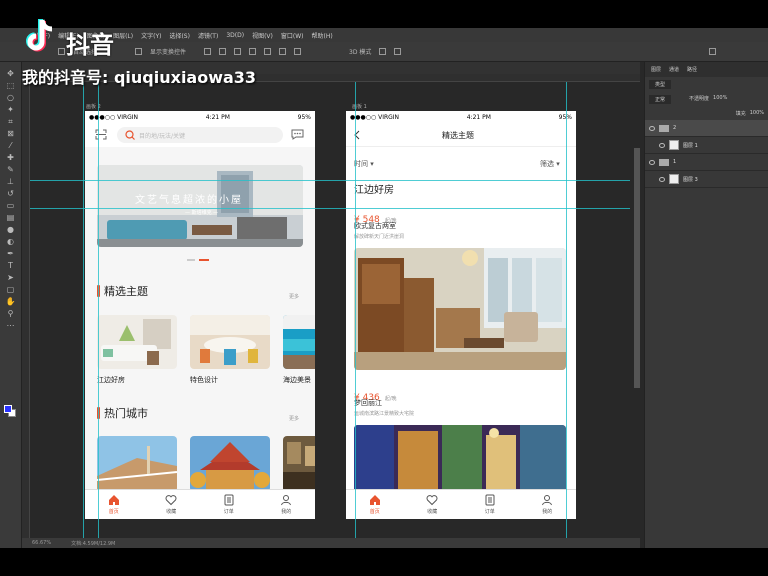  Describe the element at coordinates (200, 206) in the screenshot. I see `banner-image: 文艺气息超浓的小屋 — 斯塔维克 —` at that location.